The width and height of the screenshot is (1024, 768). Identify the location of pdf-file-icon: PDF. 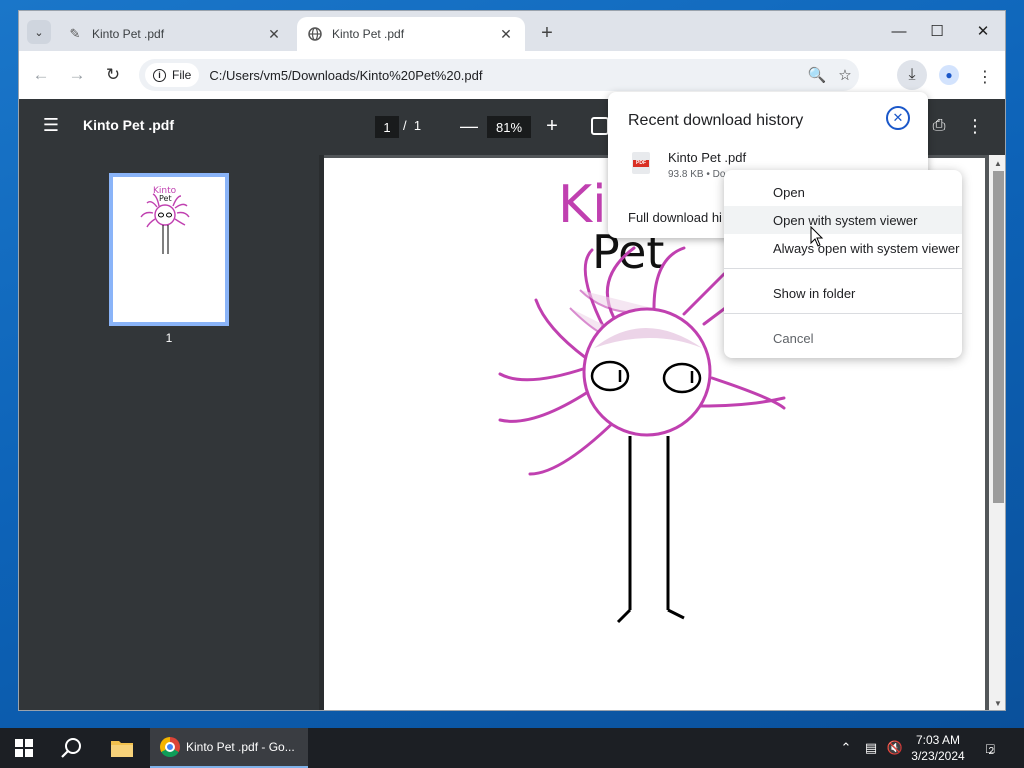
(641, 163).